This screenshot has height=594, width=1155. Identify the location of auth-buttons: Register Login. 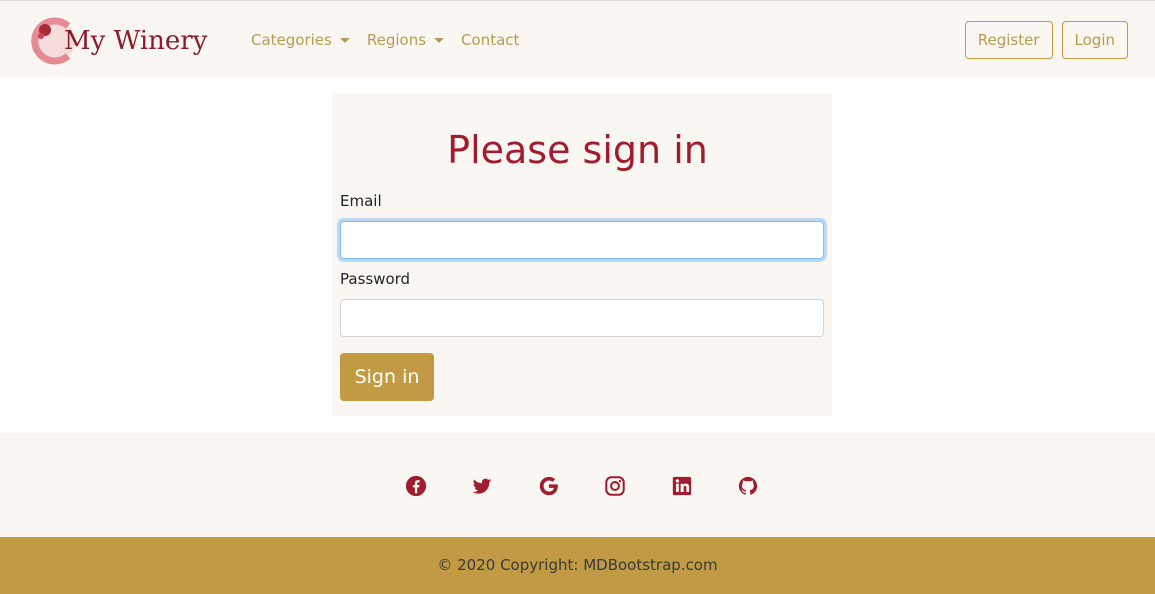
(1046, 40).